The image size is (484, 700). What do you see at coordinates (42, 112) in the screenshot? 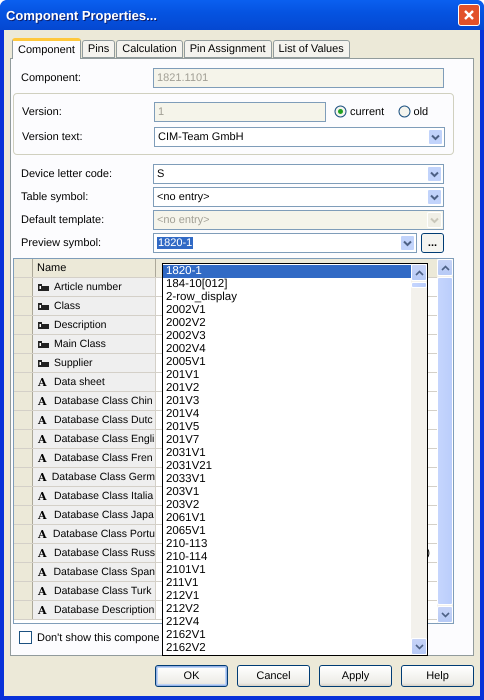
I see `field-label: Version:` at bounding box center [42, 112].